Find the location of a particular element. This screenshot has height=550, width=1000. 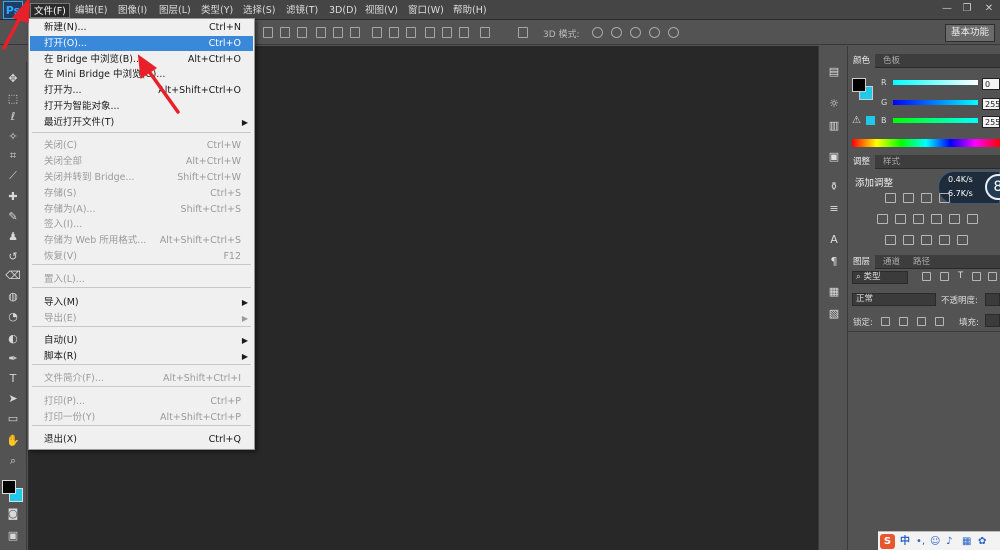

tool-preset-icon: ≡ is located at coordinates (834, 209).